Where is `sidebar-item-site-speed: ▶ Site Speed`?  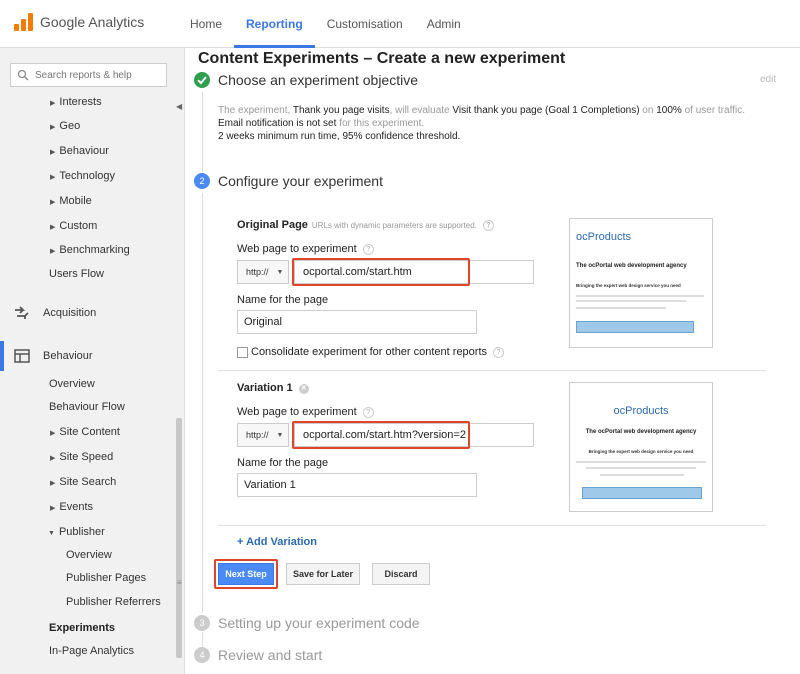 sidebar-item-site-speed: ▶ Site Speed is located at coordinates (81, 457).